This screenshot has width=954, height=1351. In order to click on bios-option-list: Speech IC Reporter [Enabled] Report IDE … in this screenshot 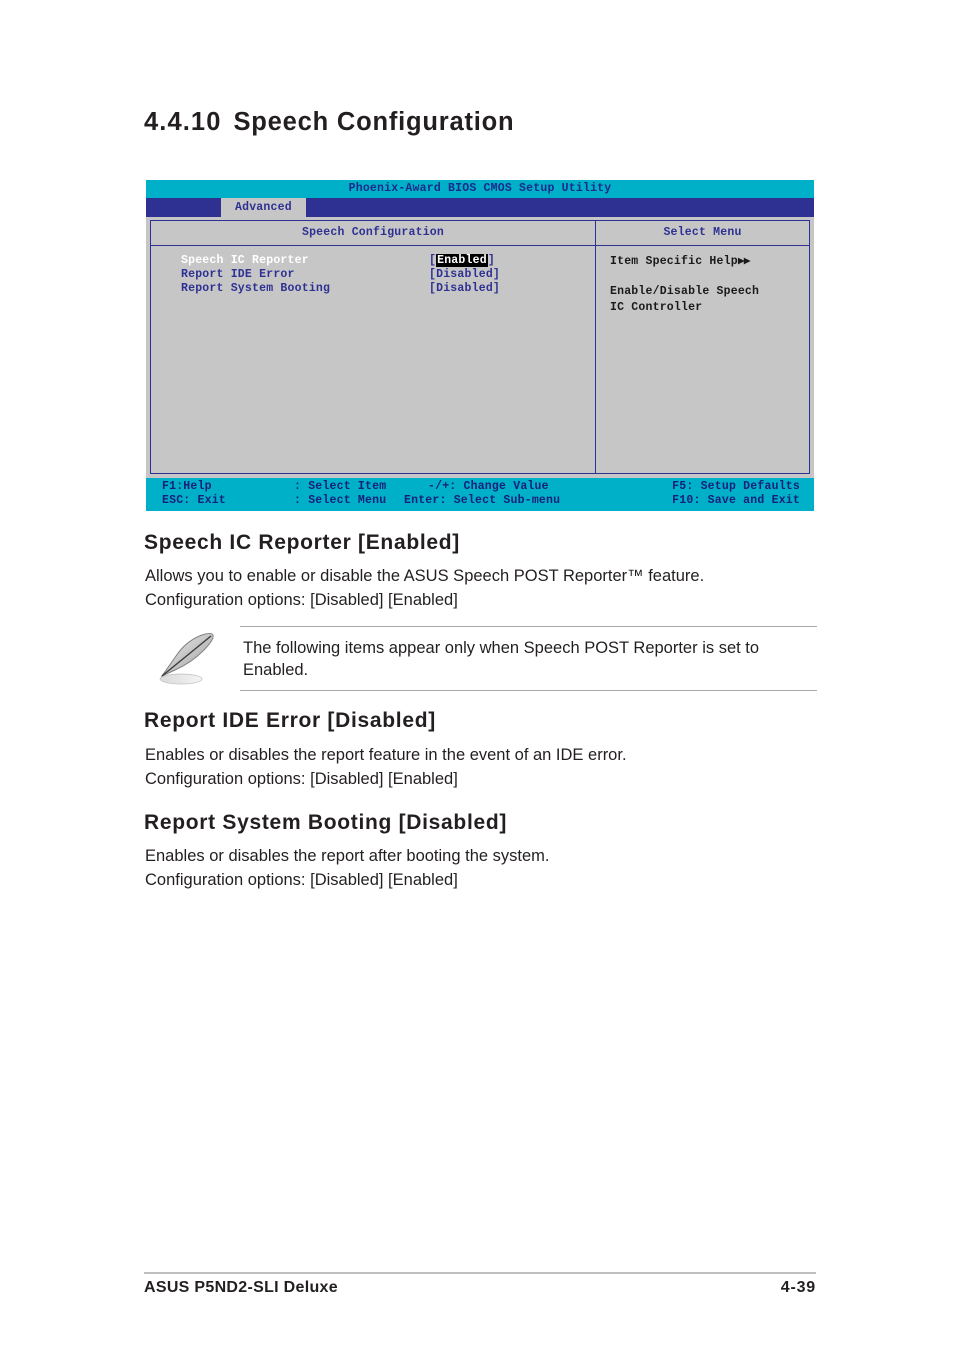, I will do `click(373, 359)`.